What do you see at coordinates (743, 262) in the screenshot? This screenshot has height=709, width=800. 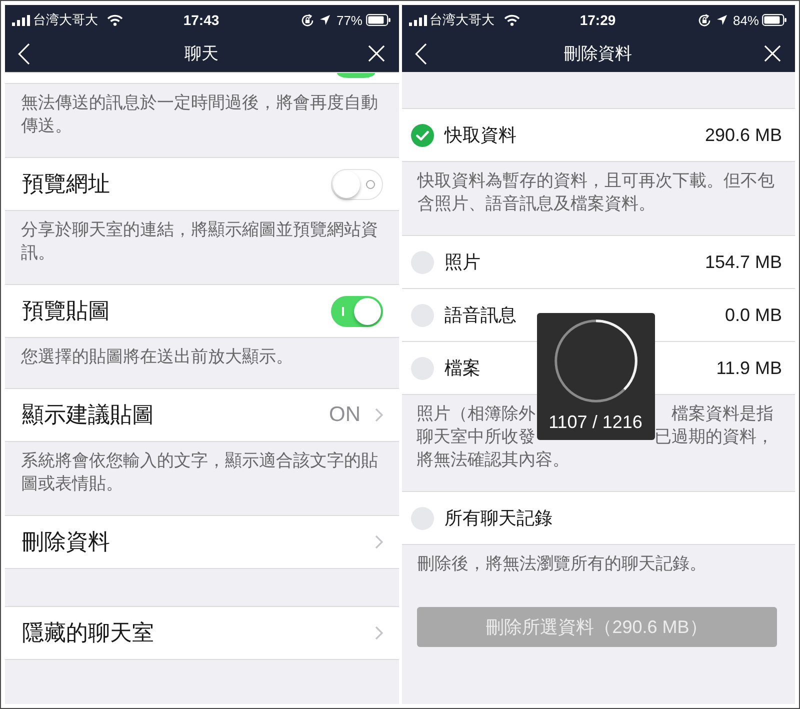 I see `row-value: 154.7 MB` at bounding box center [743, 262].